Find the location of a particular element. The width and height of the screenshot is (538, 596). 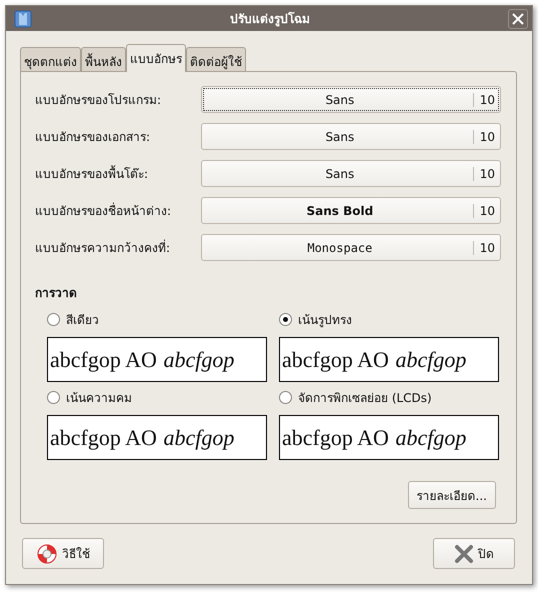

font-label: แบบอักษรของเอกสาร: is located at coordinates (92, 137).